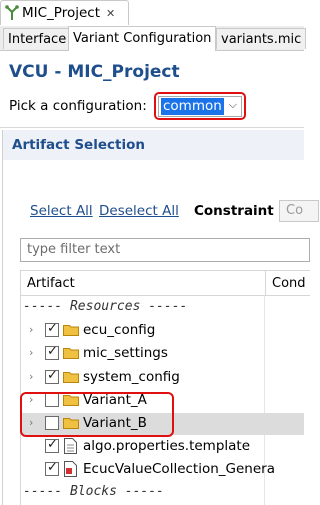 Image resolution: width=320 pixels, height=505 pixels. What do you see at coordinates (139, 211) in the screenshot?
I see `deselect-all-link: Deselect All` at bounding box center [139, 211].